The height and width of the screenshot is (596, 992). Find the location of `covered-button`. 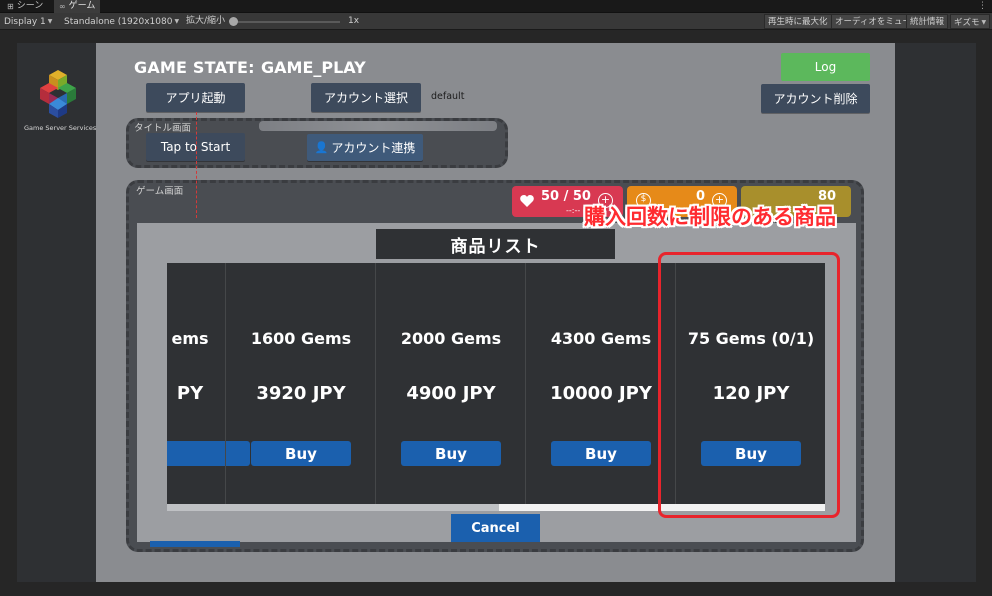

covered-button is located at coordinates (195, 544).